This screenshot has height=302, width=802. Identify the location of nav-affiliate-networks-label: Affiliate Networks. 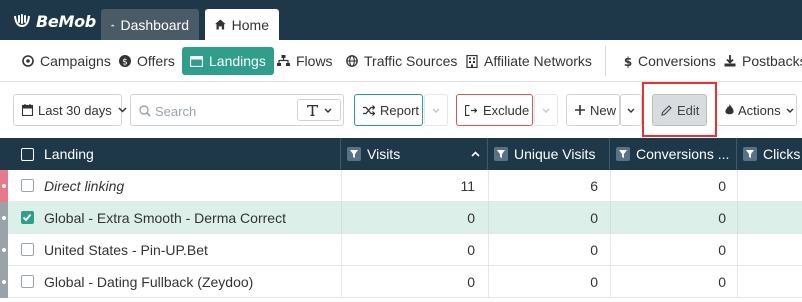
(538, 61).